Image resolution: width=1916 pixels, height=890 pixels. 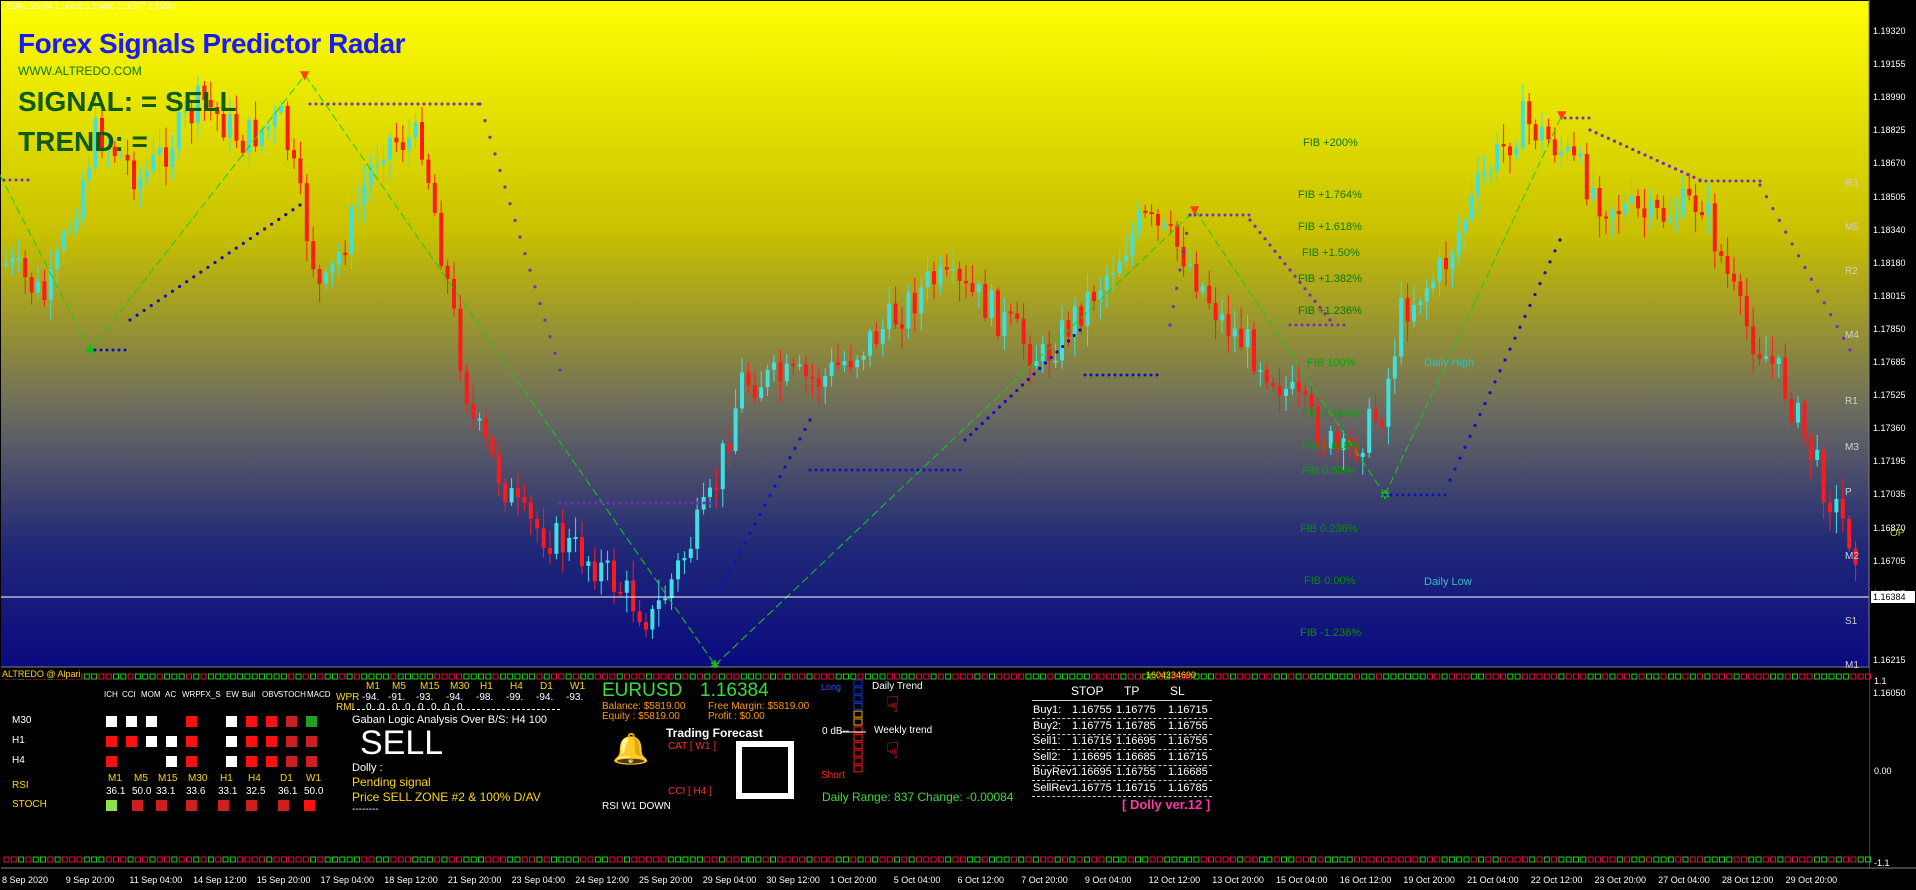 What do you see at coordinates (1889, 130) in the screenshot?
I see `price-tick-label: 1.18825` at bounding box center [1889, 130].